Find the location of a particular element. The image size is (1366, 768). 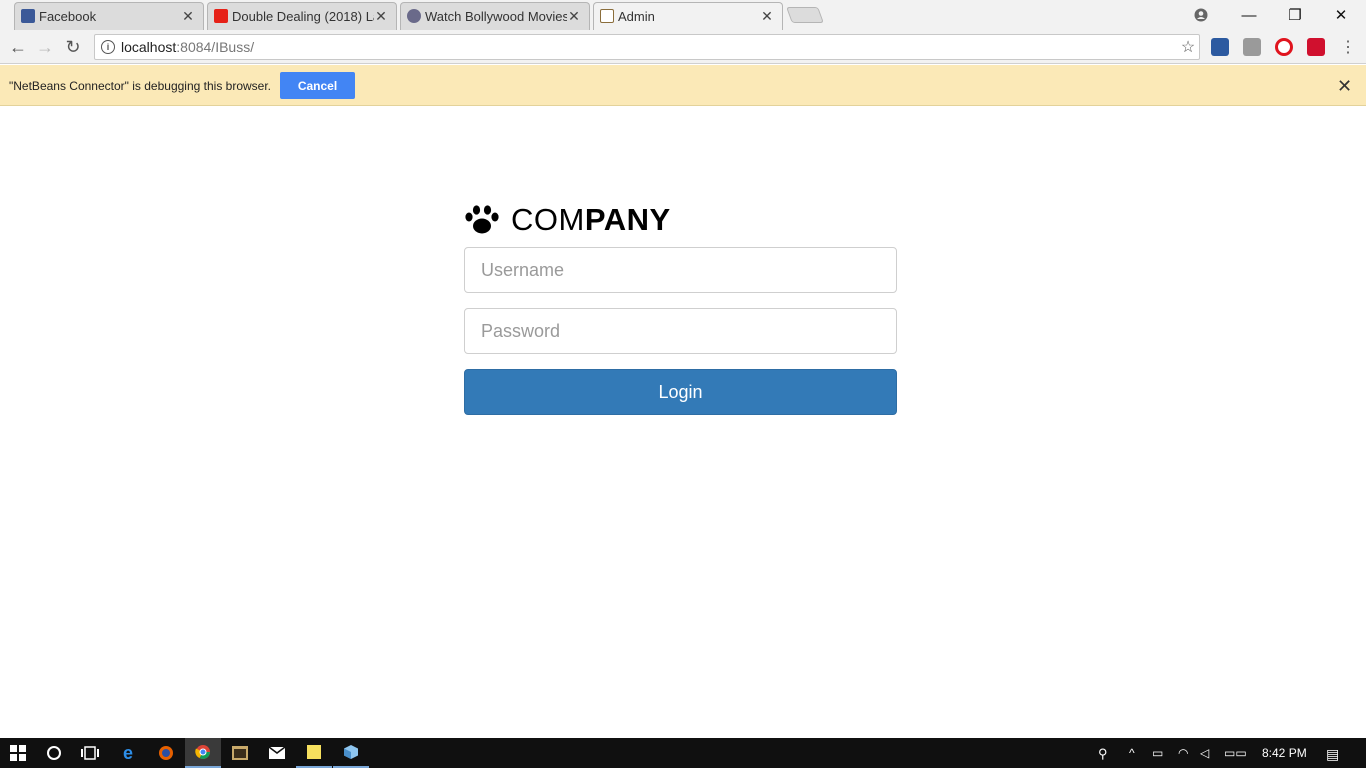

people-icon: ⚲ is located at coordinates (1103, 754).